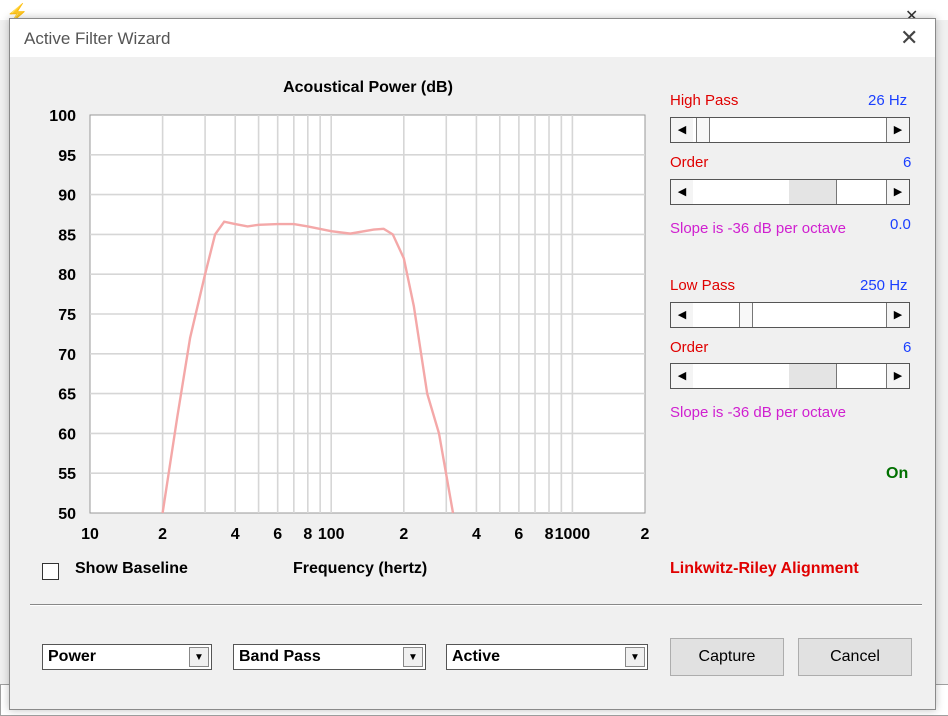  I want to click on mode-select-value: Power, so click(72, 656).